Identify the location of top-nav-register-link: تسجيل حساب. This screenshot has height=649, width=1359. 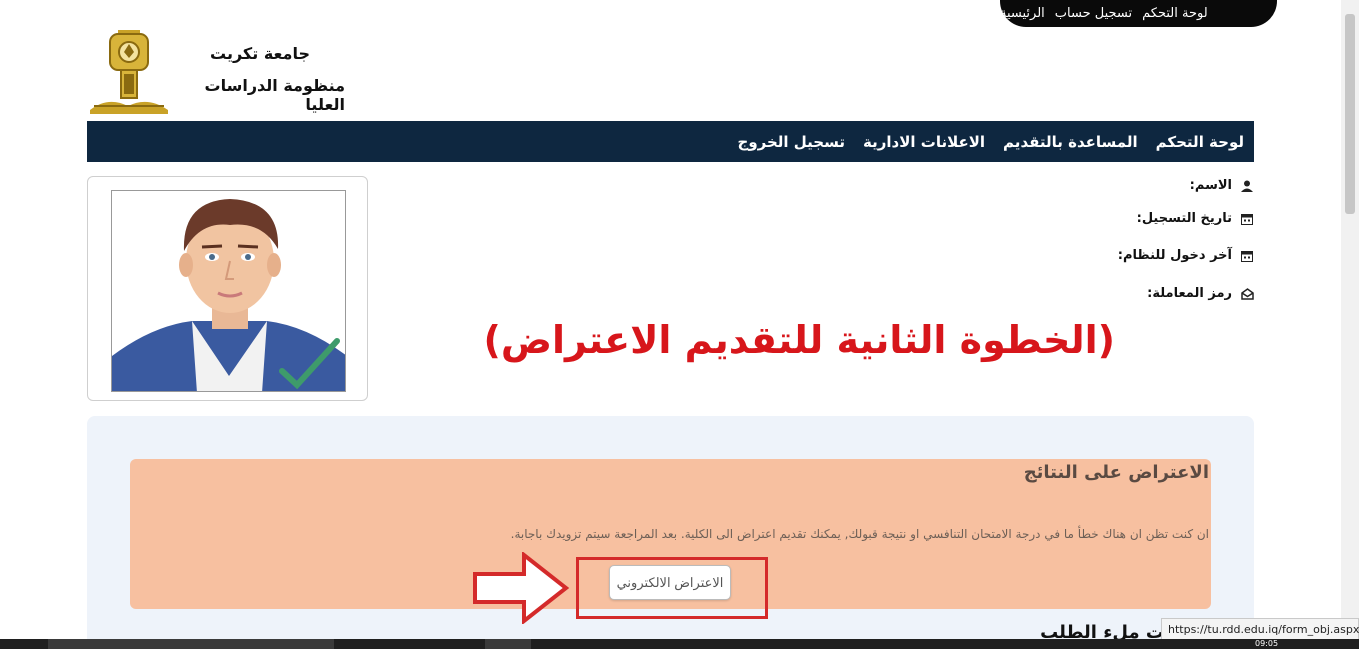
(1093, 13).